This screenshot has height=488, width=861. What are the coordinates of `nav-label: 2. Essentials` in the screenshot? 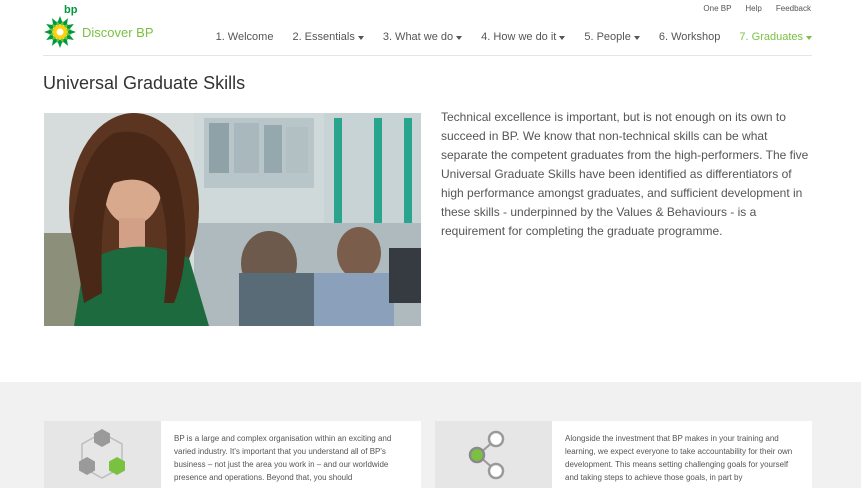 It's located at (323, 37).